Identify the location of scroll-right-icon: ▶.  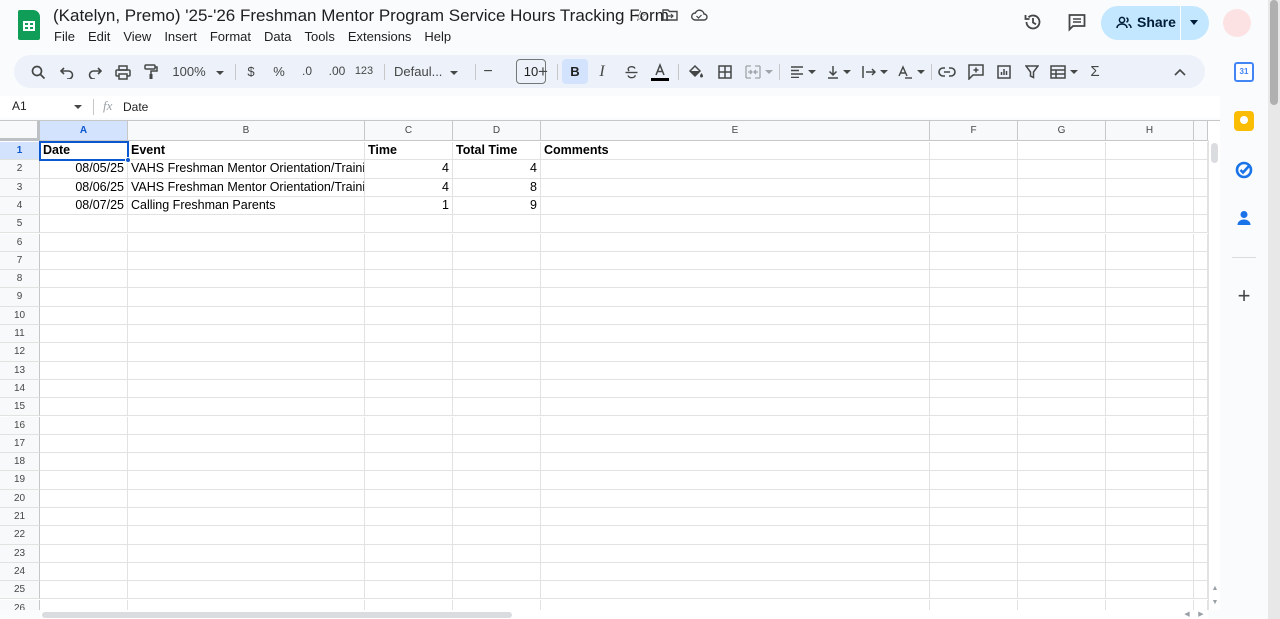
(1201, 614).